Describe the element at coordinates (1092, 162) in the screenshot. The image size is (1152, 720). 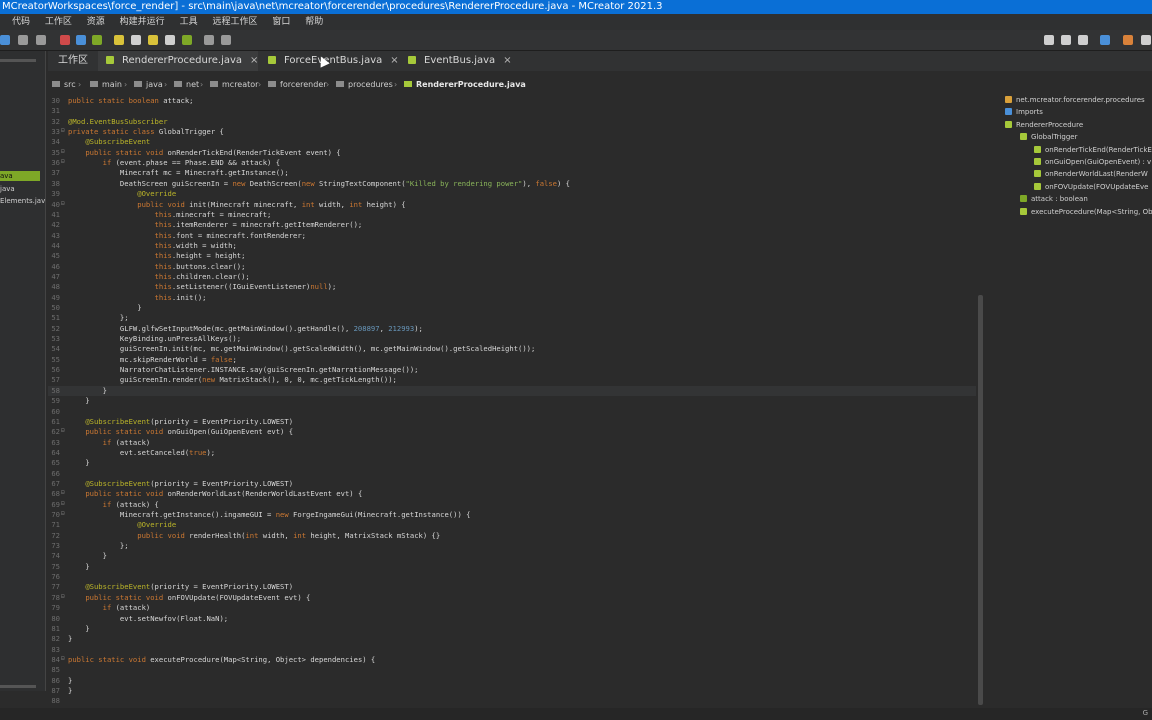
I see `outline-item: onGuiOpen(GuiOpenEvent) : v` at that location.